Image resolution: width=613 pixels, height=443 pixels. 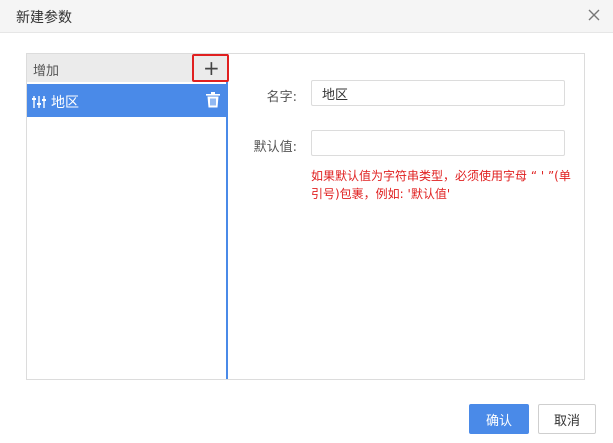 What do you see at coordinates (65, 103) in the screenshot?
I see `parameter-item-label: 地区` at bounding box center [65, 103].